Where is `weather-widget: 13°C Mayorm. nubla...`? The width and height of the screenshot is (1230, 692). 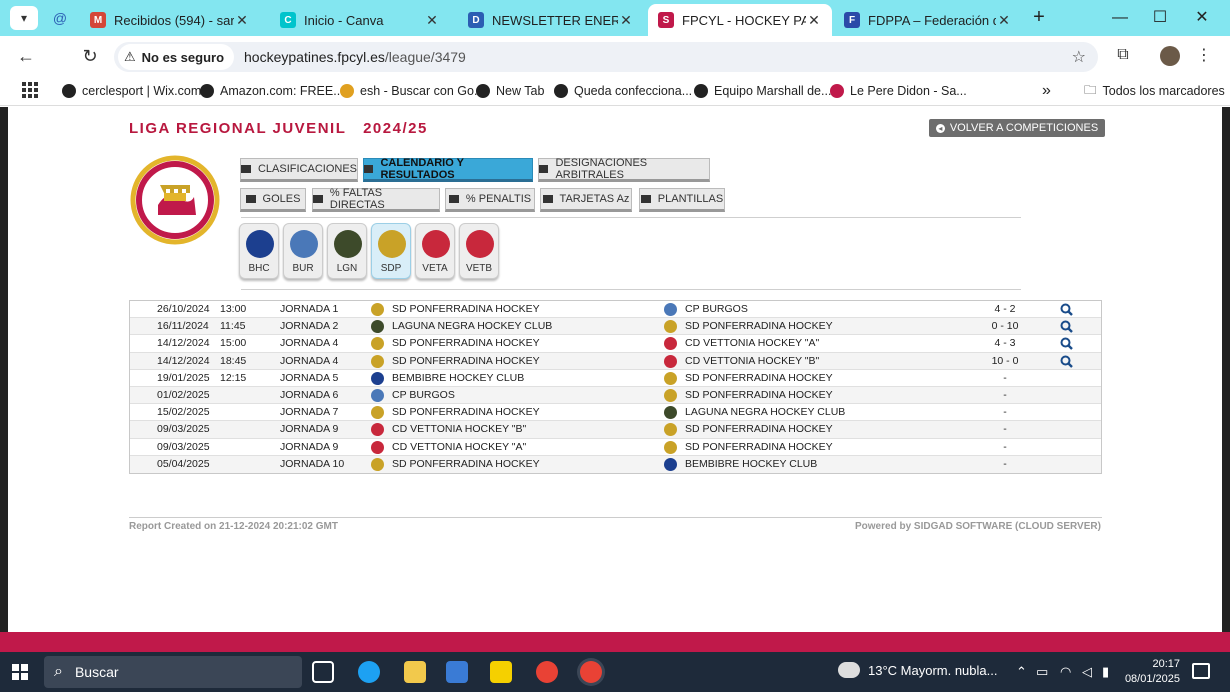
weather-widget: 13°C Mayorm. nubla... is located at coordinates (917, 670).